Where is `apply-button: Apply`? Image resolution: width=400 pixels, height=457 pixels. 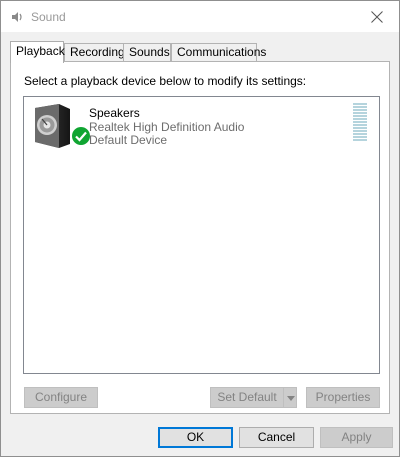 apply-button: Apply is located at coordinates (356, 437).